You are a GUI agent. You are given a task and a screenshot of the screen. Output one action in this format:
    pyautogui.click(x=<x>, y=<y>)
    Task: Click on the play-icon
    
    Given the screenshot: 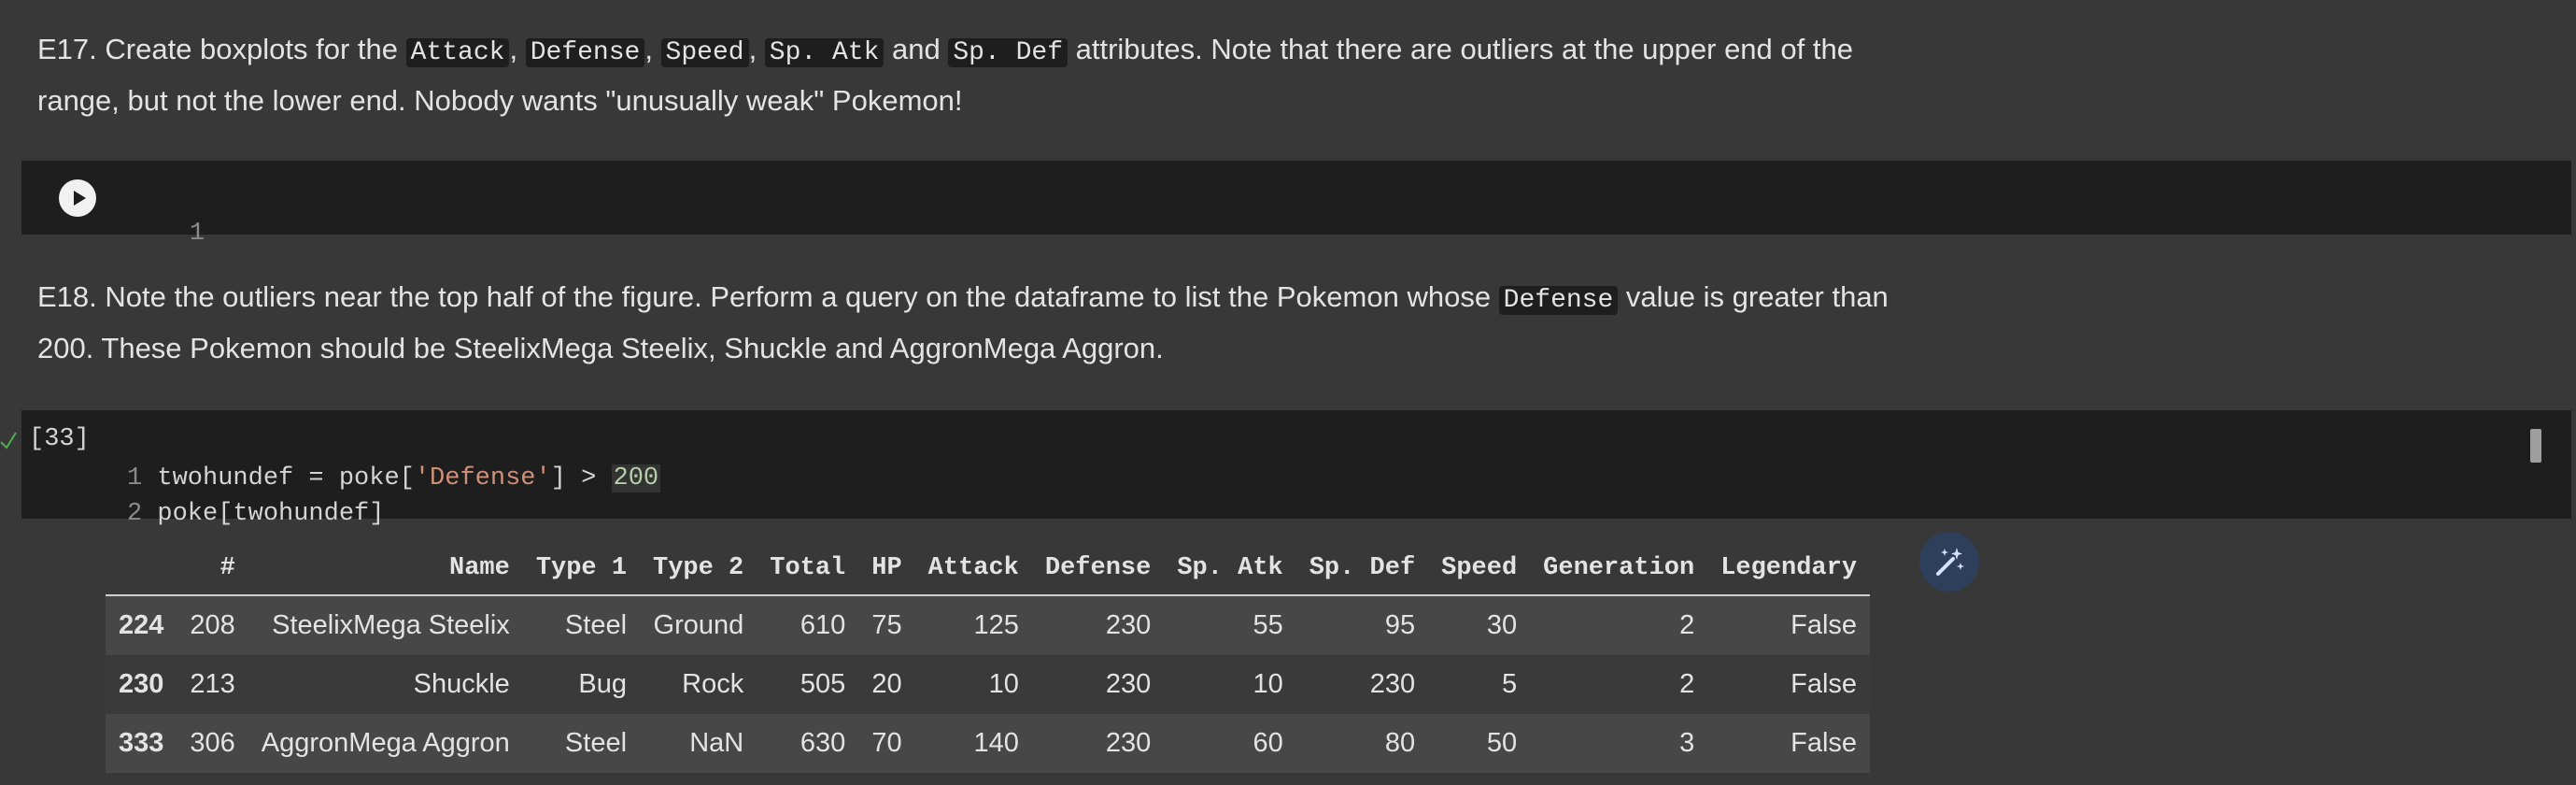 What is the action you would take?
    pyautogui.click(x=79, y=198)
    